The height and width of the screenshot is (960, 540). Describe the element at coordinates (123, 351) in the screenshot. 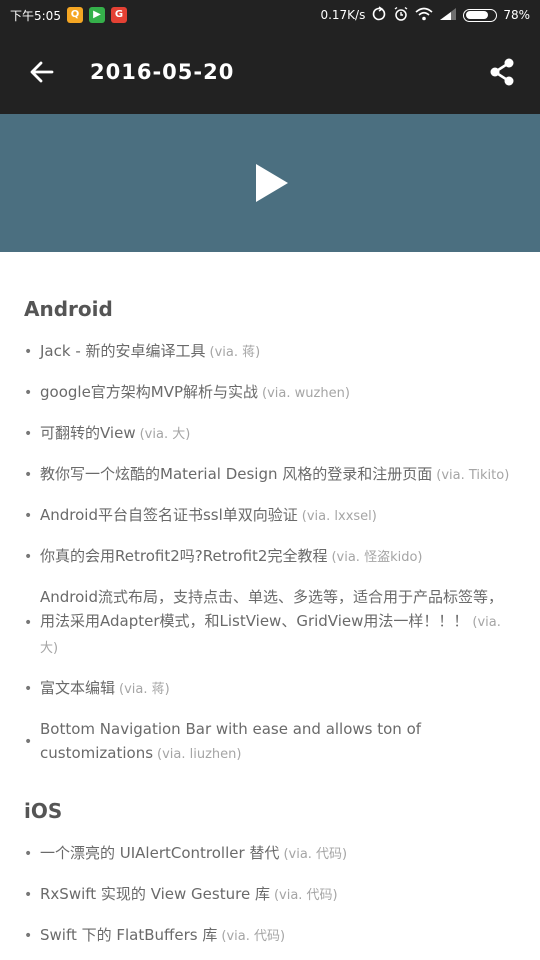

I see `article-title: Jack - 新的安卓编译工具` at that location.